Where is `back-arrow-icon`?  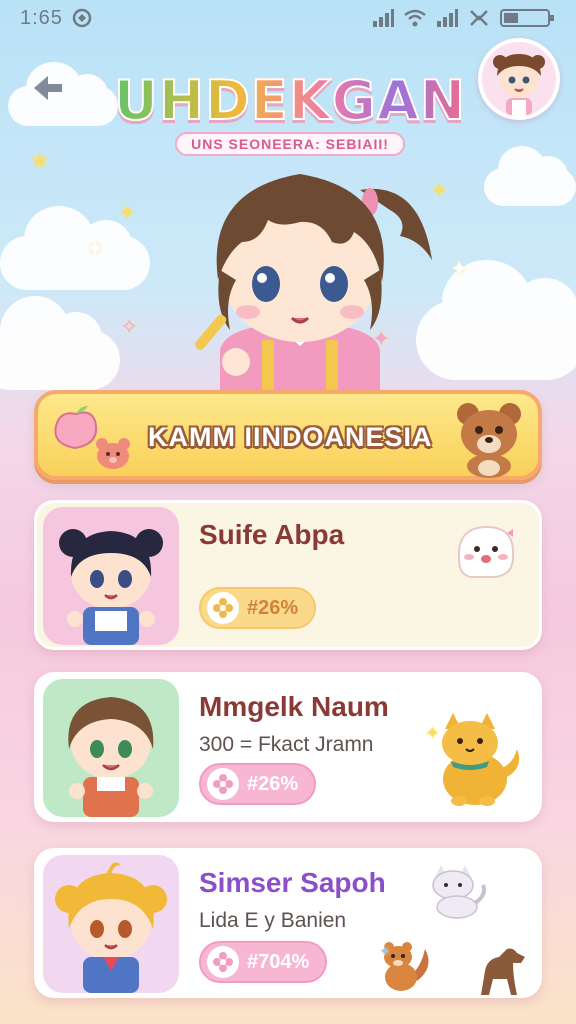
back-arrow-icon is located at coordinates (48, 88).